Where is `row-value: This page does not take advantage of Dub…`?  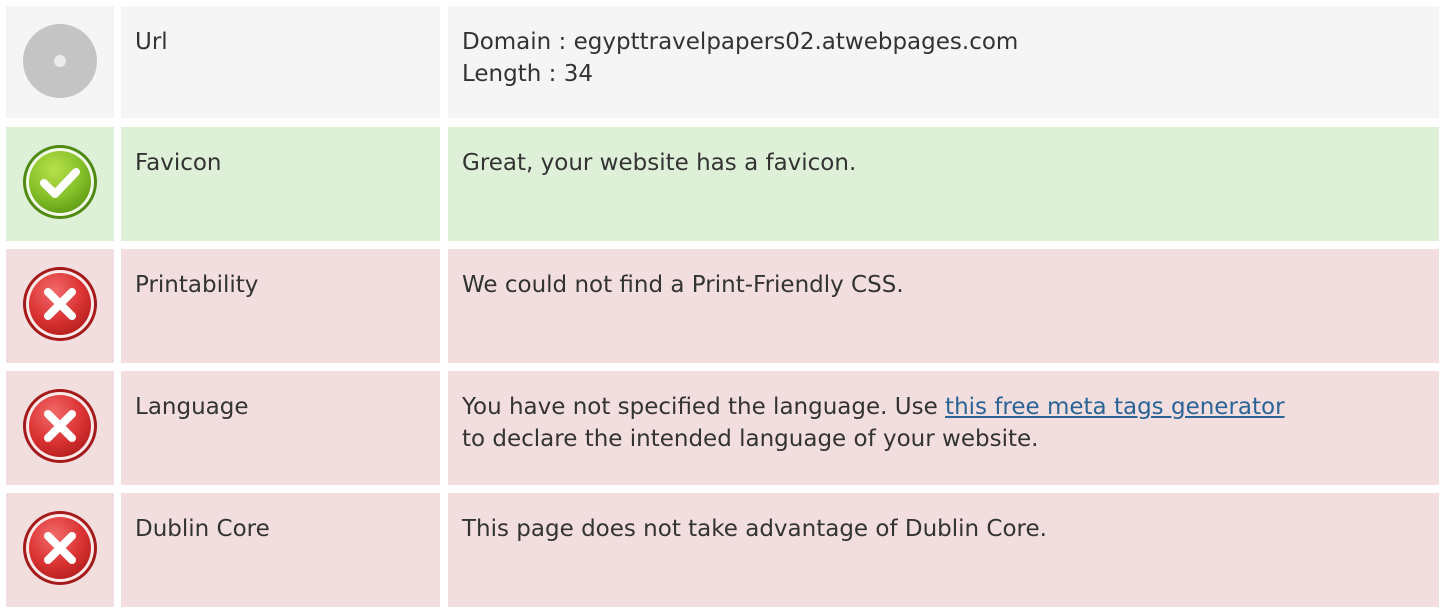 row-value: This page does not take advantage of Dub… is located at coordinates (943, 550).